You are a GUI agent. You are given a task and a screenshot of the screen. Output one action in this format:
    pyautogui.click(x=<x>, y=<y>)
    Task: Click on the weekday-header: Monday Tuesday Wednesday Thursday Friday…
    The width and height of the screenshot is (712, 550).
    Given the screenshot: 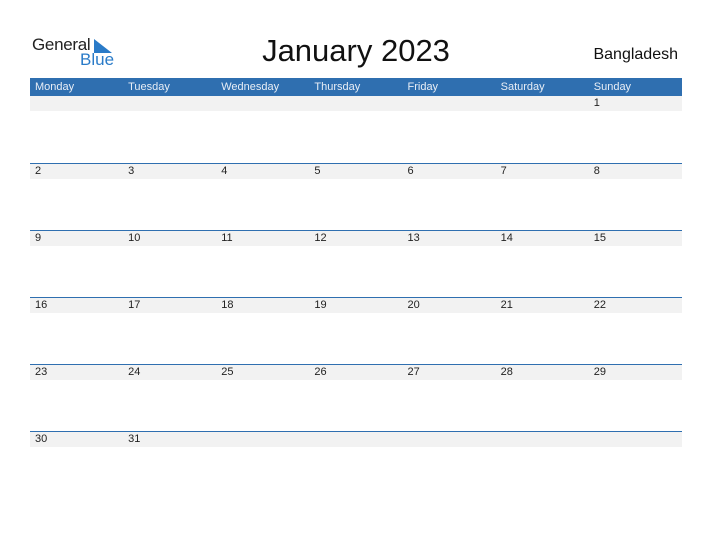 What is the action you would take?
    pyautogui.click(x=356, y=87)
    